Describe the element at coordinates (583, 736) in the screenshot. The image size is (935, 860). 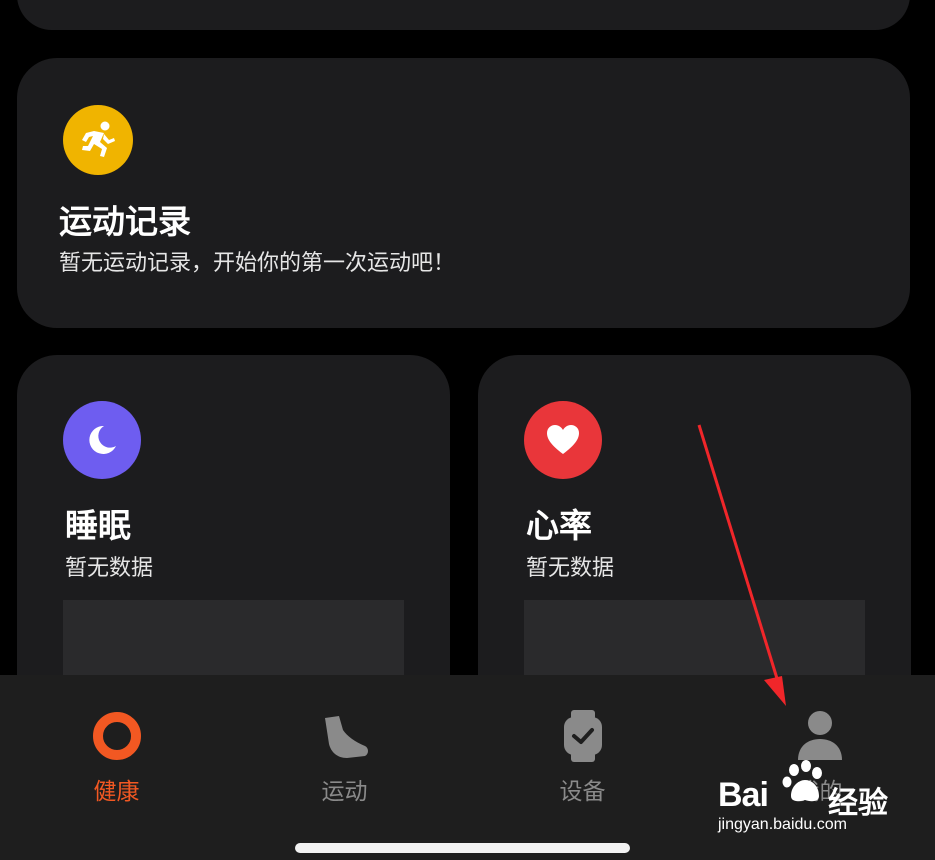
I see `watch-icon` at that location.